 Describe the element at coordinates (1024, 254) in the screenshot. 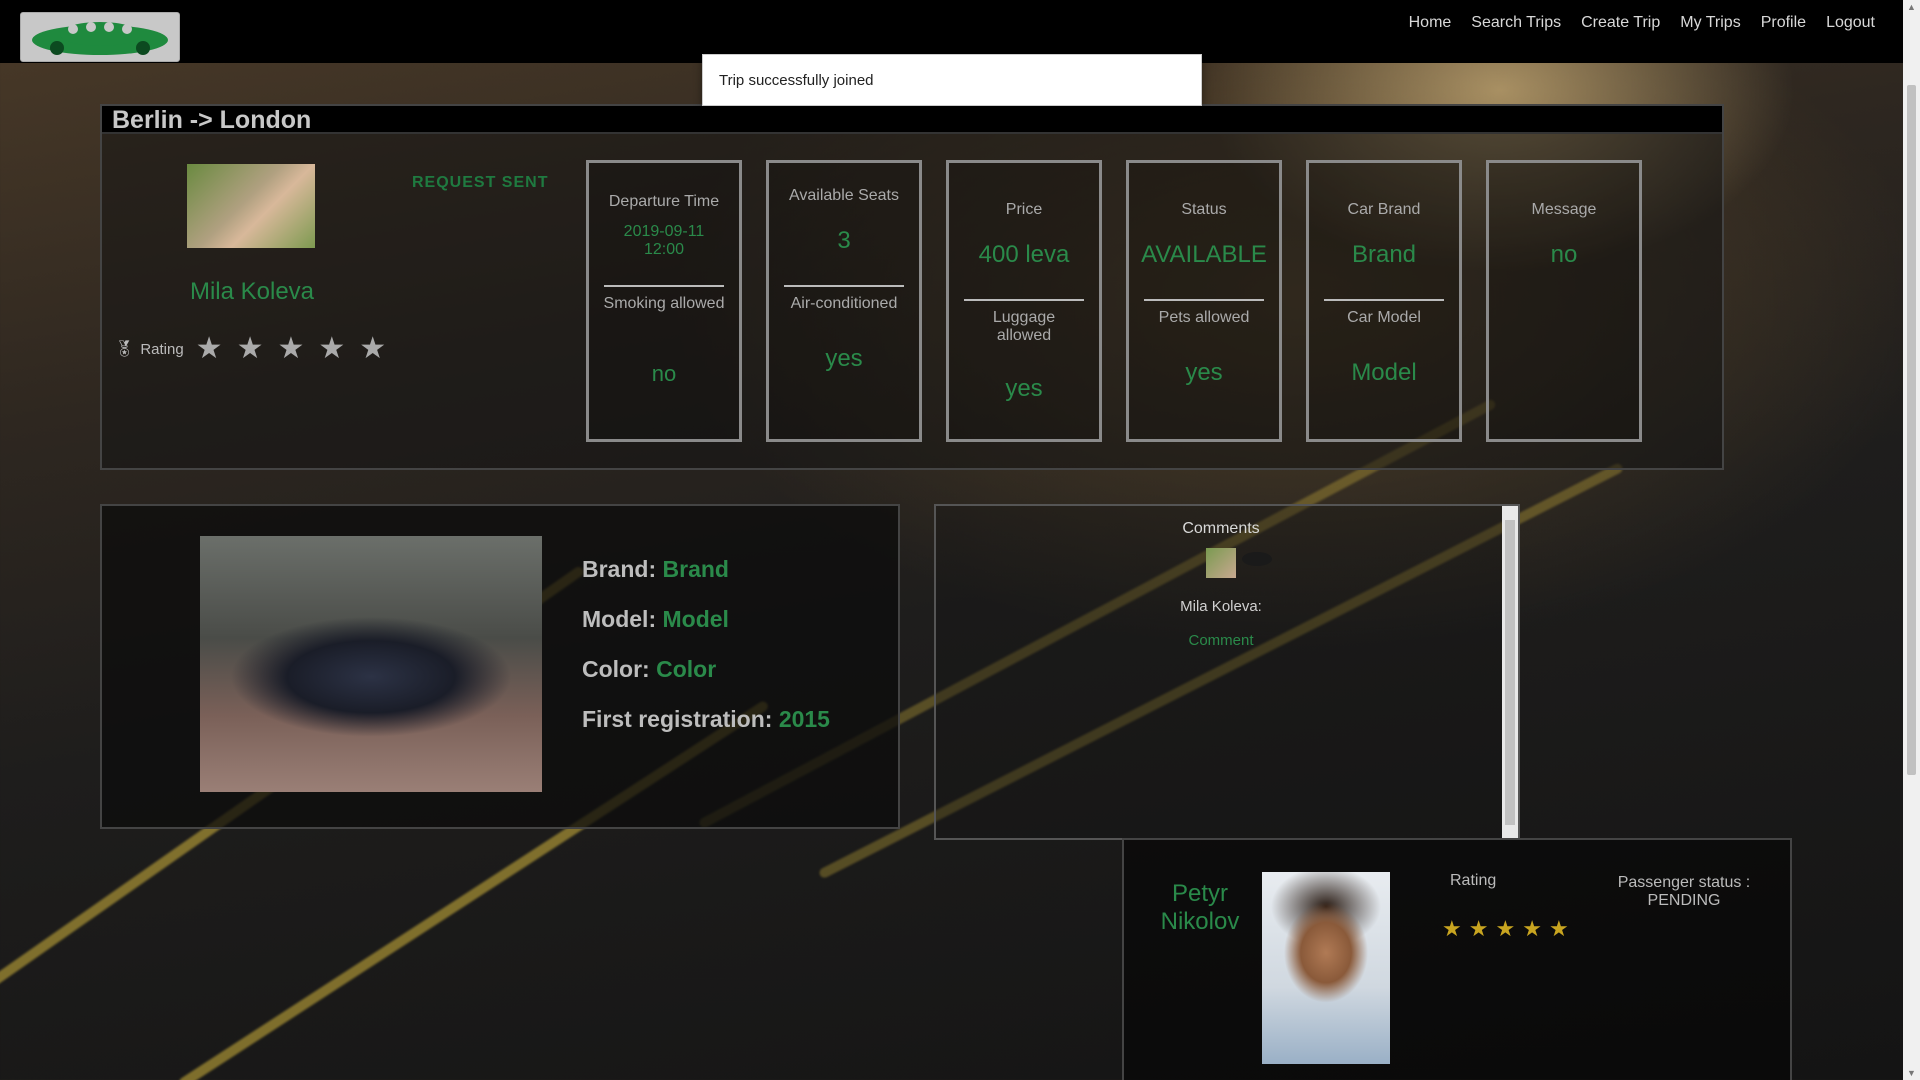

I see `card-value: 400 leva` at that location.